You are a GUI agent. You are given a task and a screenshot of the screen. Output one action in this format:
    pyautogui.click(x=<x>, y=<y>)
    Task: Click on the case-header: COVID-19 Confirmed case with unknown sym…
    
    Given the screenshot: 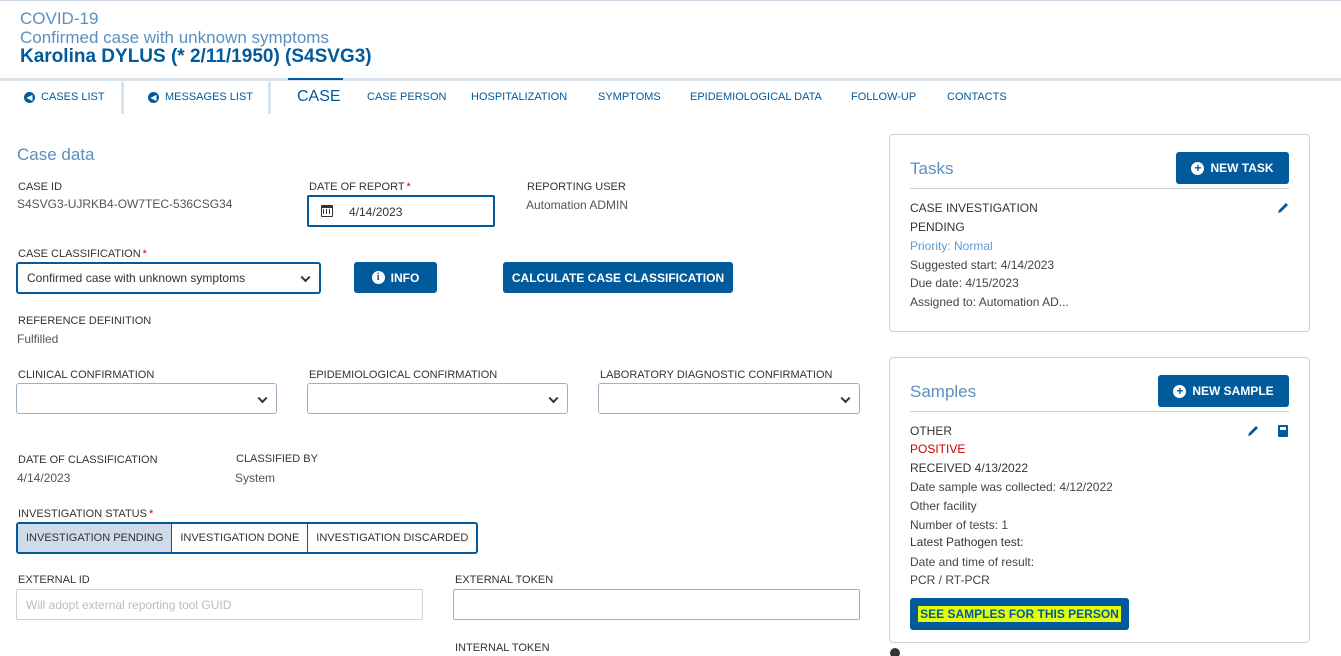 What is the action you would take?
    pyautogui.click(x=670, y=40)
    